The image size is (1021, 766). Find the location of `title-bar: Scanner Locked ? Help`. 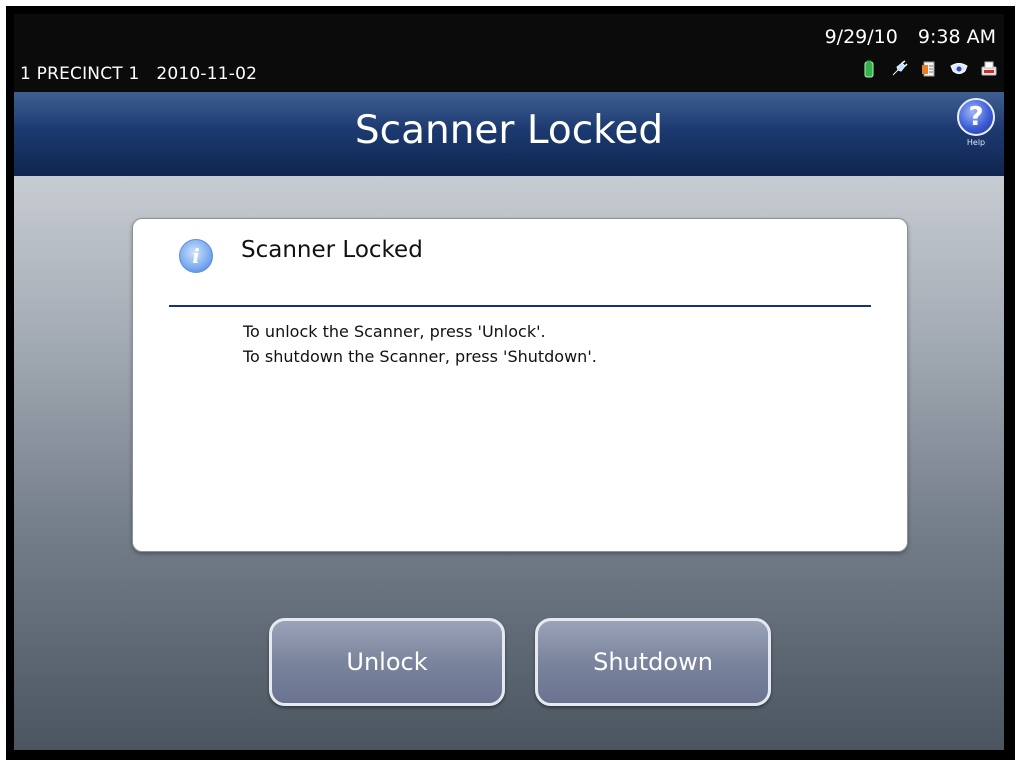

title-bar: Scanner Locked ? Help is located at coordinates (509, 134).